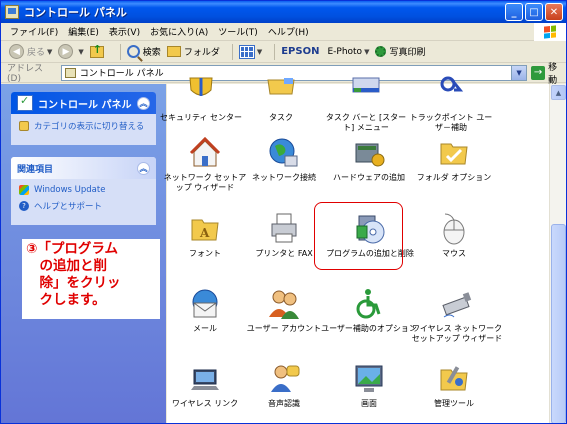  Describe the element at coordinates (283, 152) in the screenshot. I see `globe-icon` at that location.